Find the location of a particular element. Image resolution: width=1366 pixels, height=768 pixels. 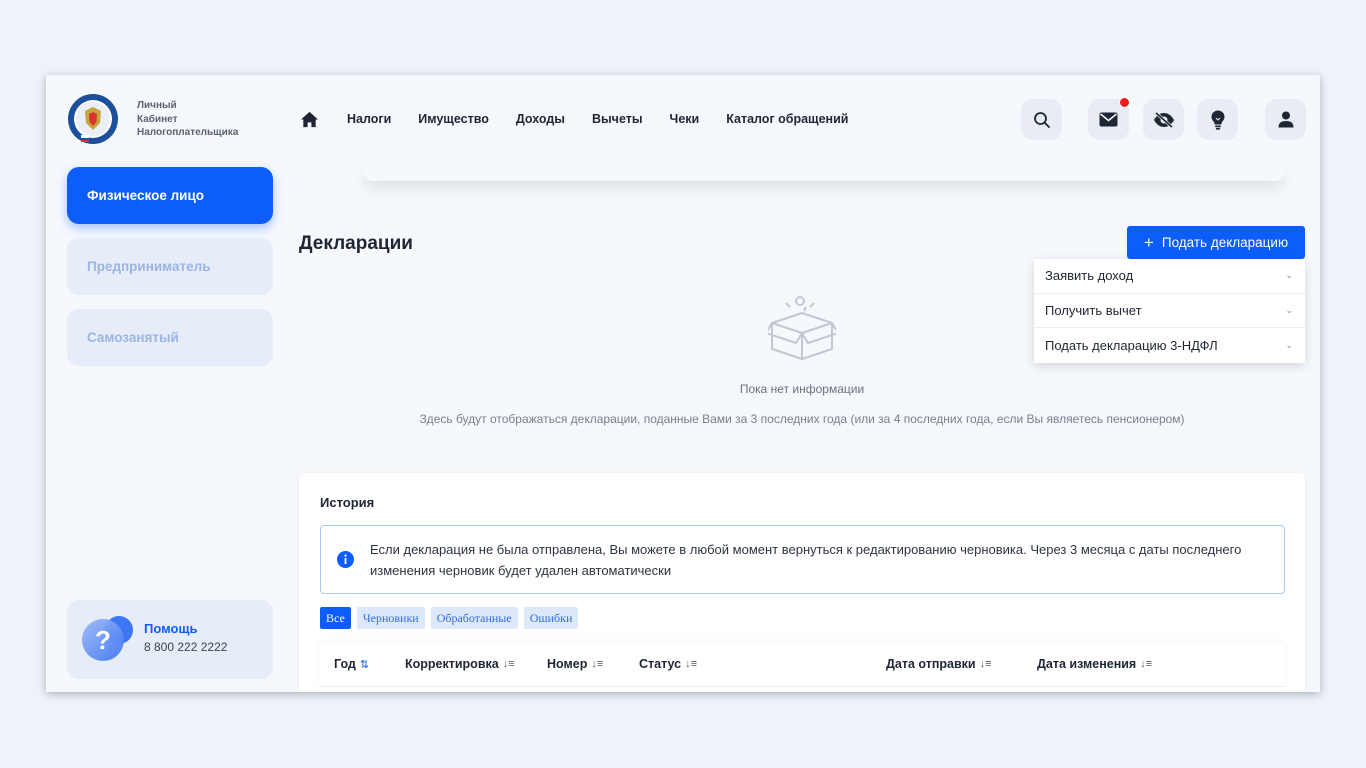

help-card: ? Помощь 8 800 222 2222 is located at coordinates (170, 639).